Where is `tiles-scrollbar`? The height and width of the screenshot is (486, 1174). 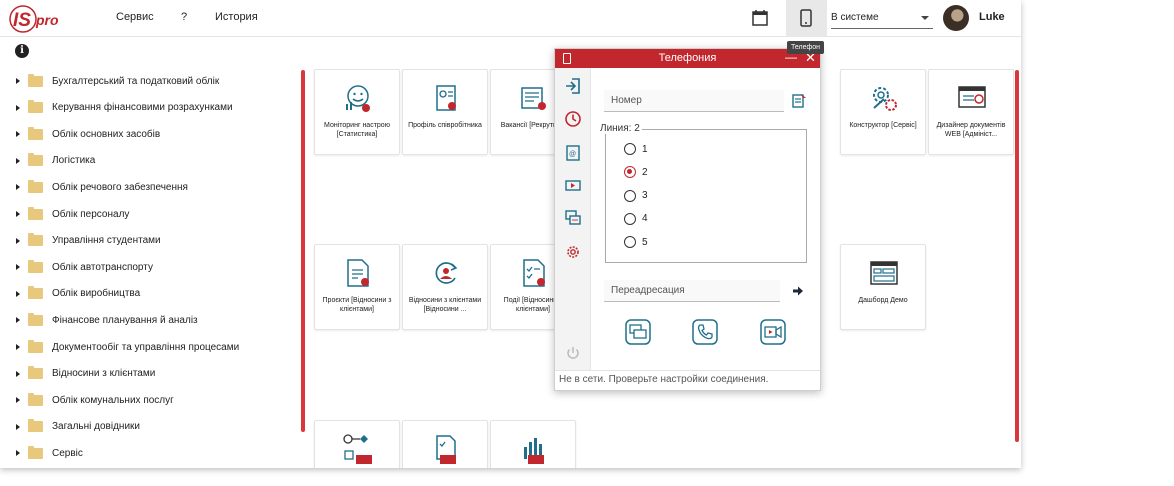 tiles-scrollbar is located at coordinates (1017, 256).